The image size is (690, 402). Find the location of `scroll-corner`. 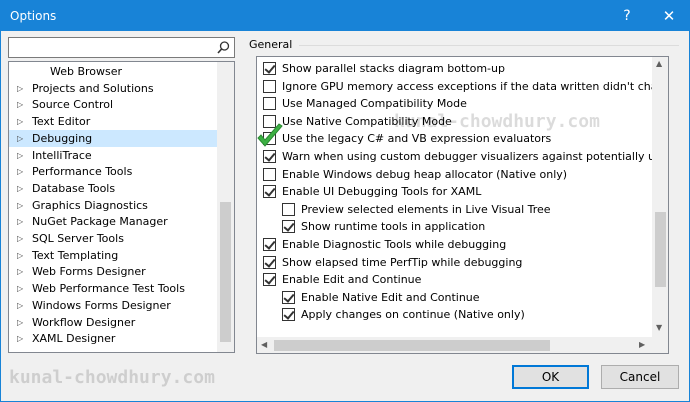

scroll-corner is located at coordinates (660, 345).